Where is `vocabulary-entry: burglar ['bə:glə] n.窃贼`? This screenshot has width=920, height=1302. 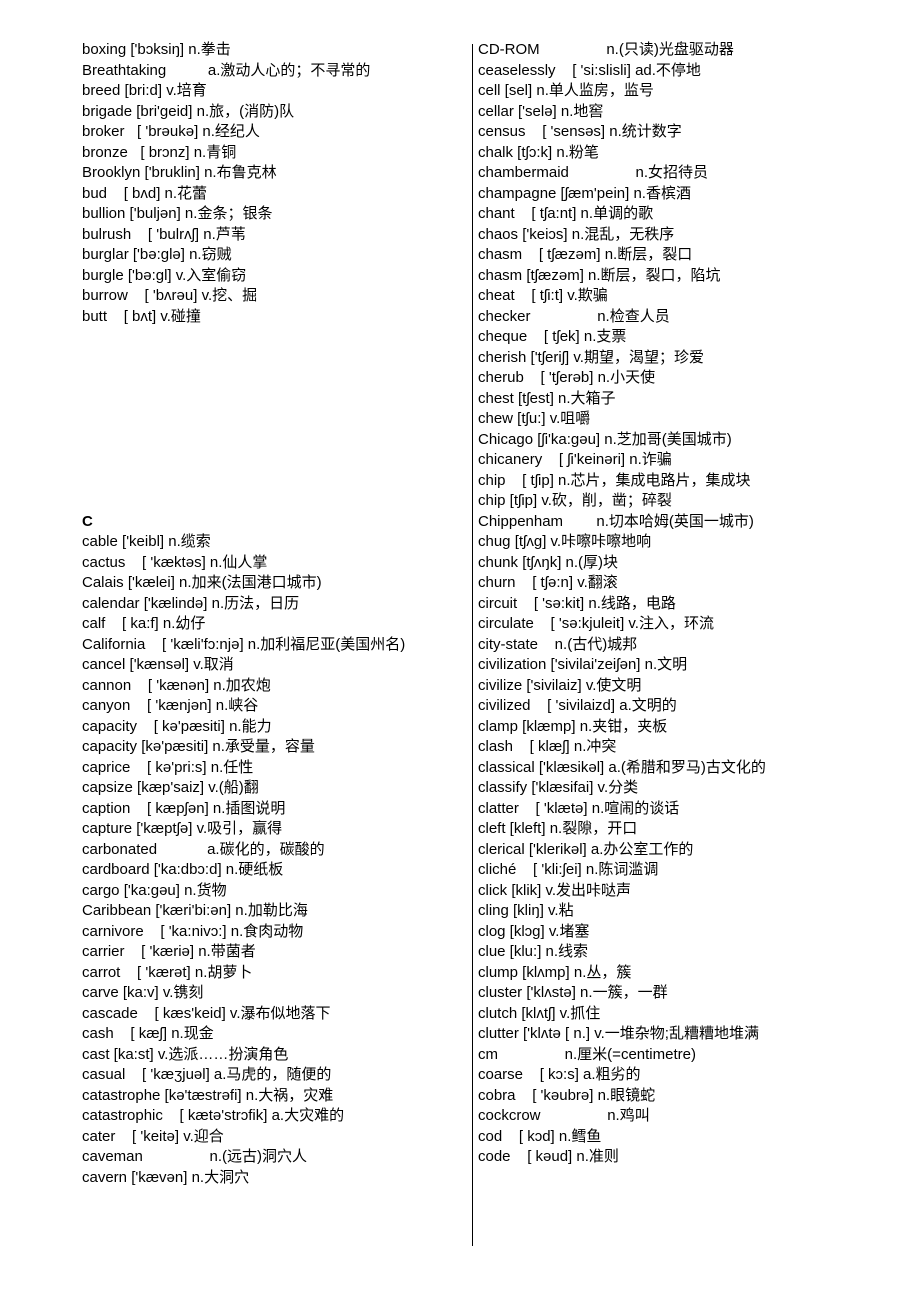 vocabulary-entry: burglar ['bə:glə] n.窃贼 is located at coordinates (157, 254).